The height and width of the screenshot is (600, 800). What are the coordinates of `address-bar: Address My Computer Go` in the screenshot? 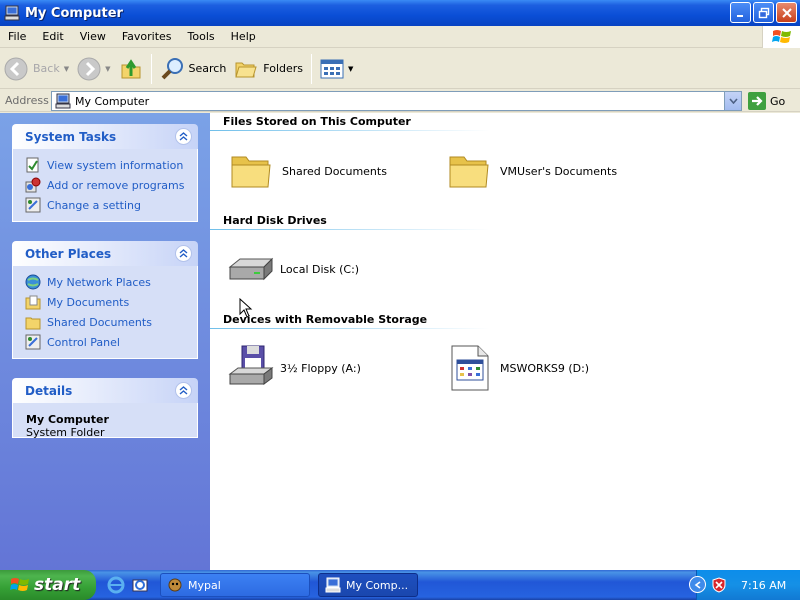 It's located at (400, 101).